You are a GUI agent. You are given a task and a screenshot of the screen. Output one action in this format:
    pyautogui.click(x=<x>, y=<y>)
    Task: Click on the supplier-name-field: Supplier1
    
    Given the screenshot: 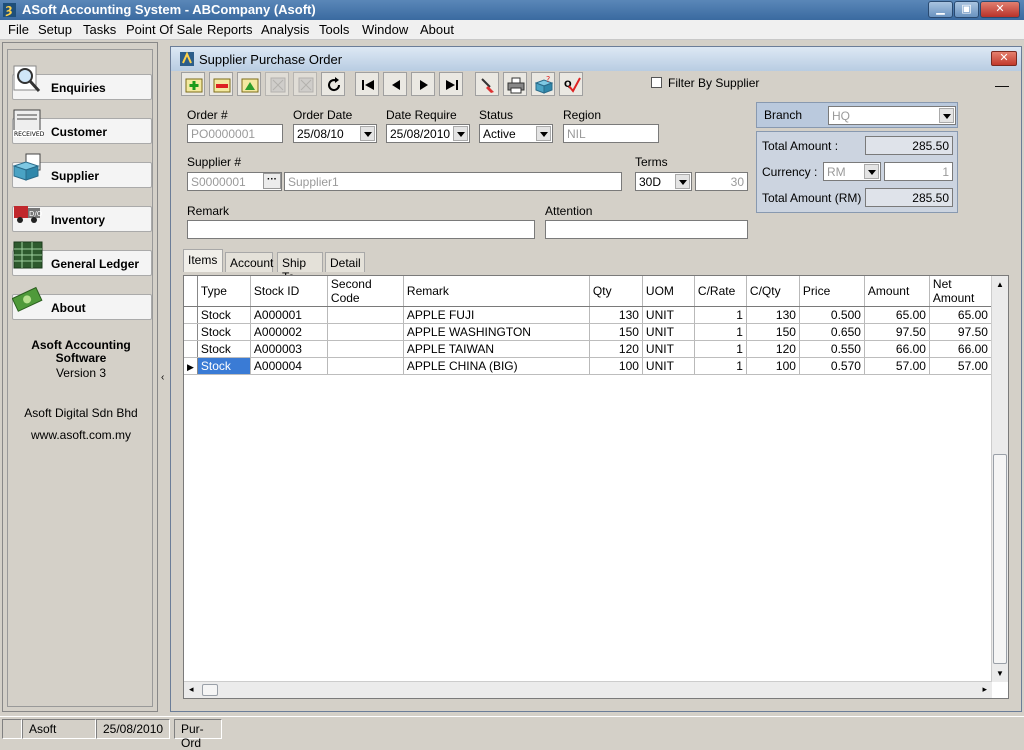 What is the action you would take?
    pyautogui.click(x=453, y=181)
    